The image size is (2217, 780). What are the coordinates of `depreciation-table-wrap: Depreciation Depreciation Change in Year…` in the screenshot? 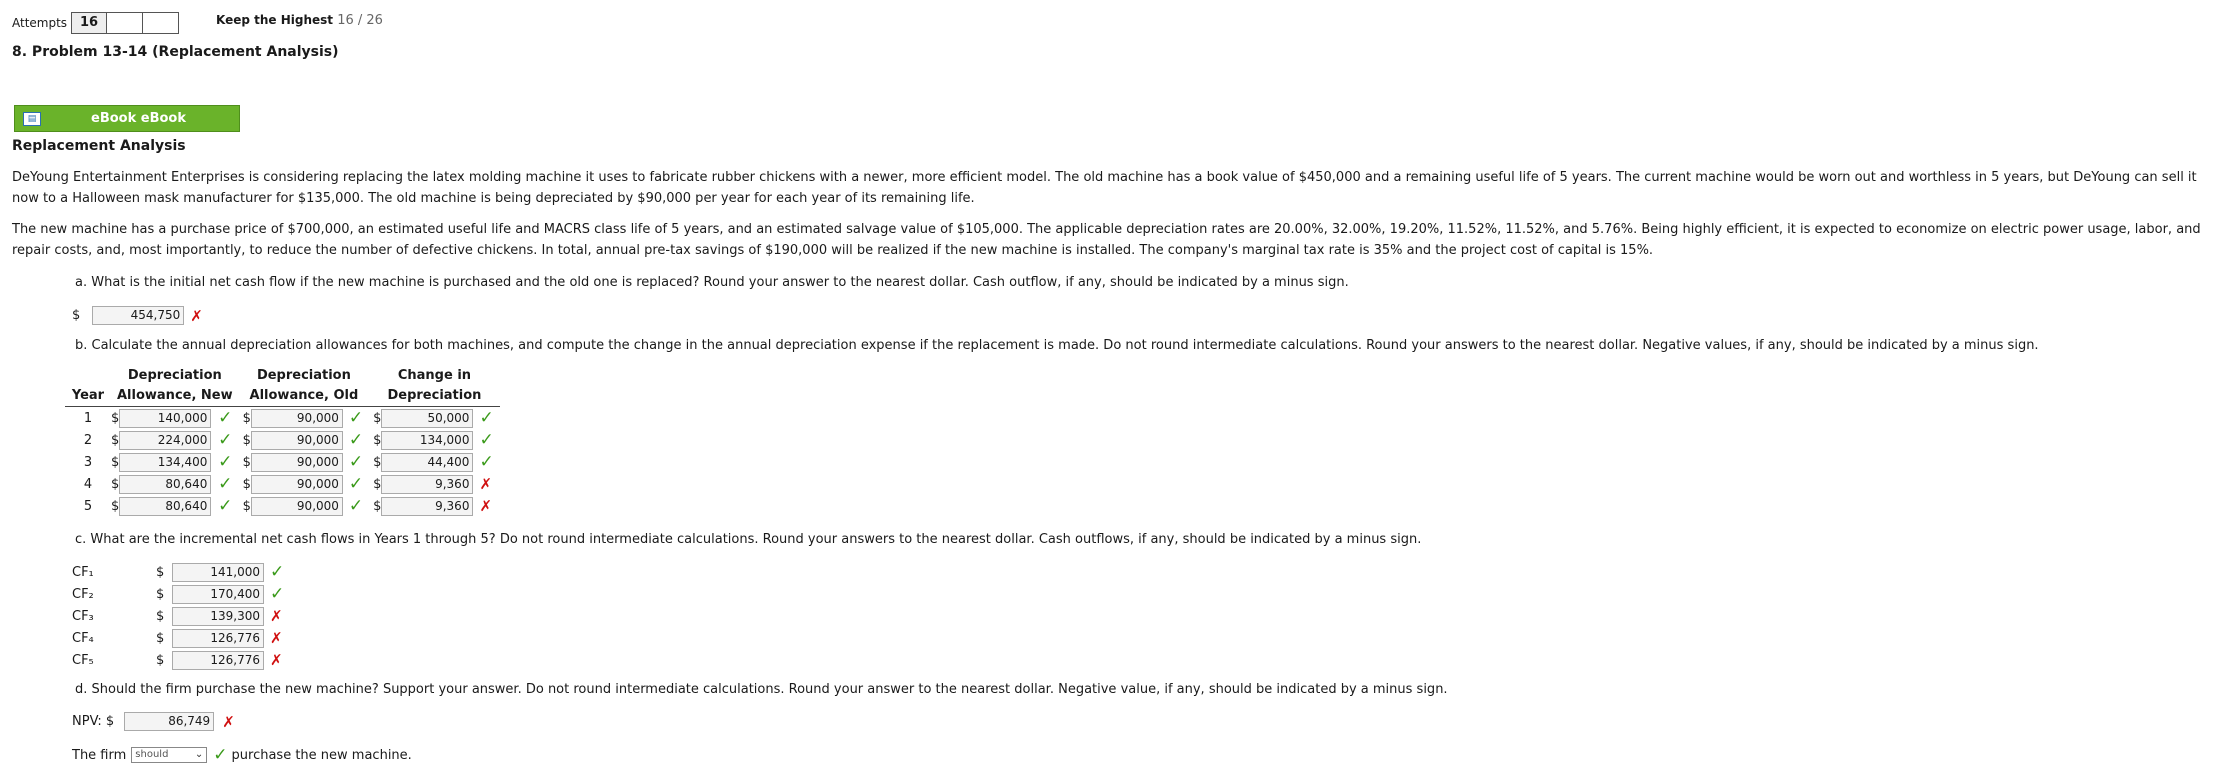 It's located at (282, 441).